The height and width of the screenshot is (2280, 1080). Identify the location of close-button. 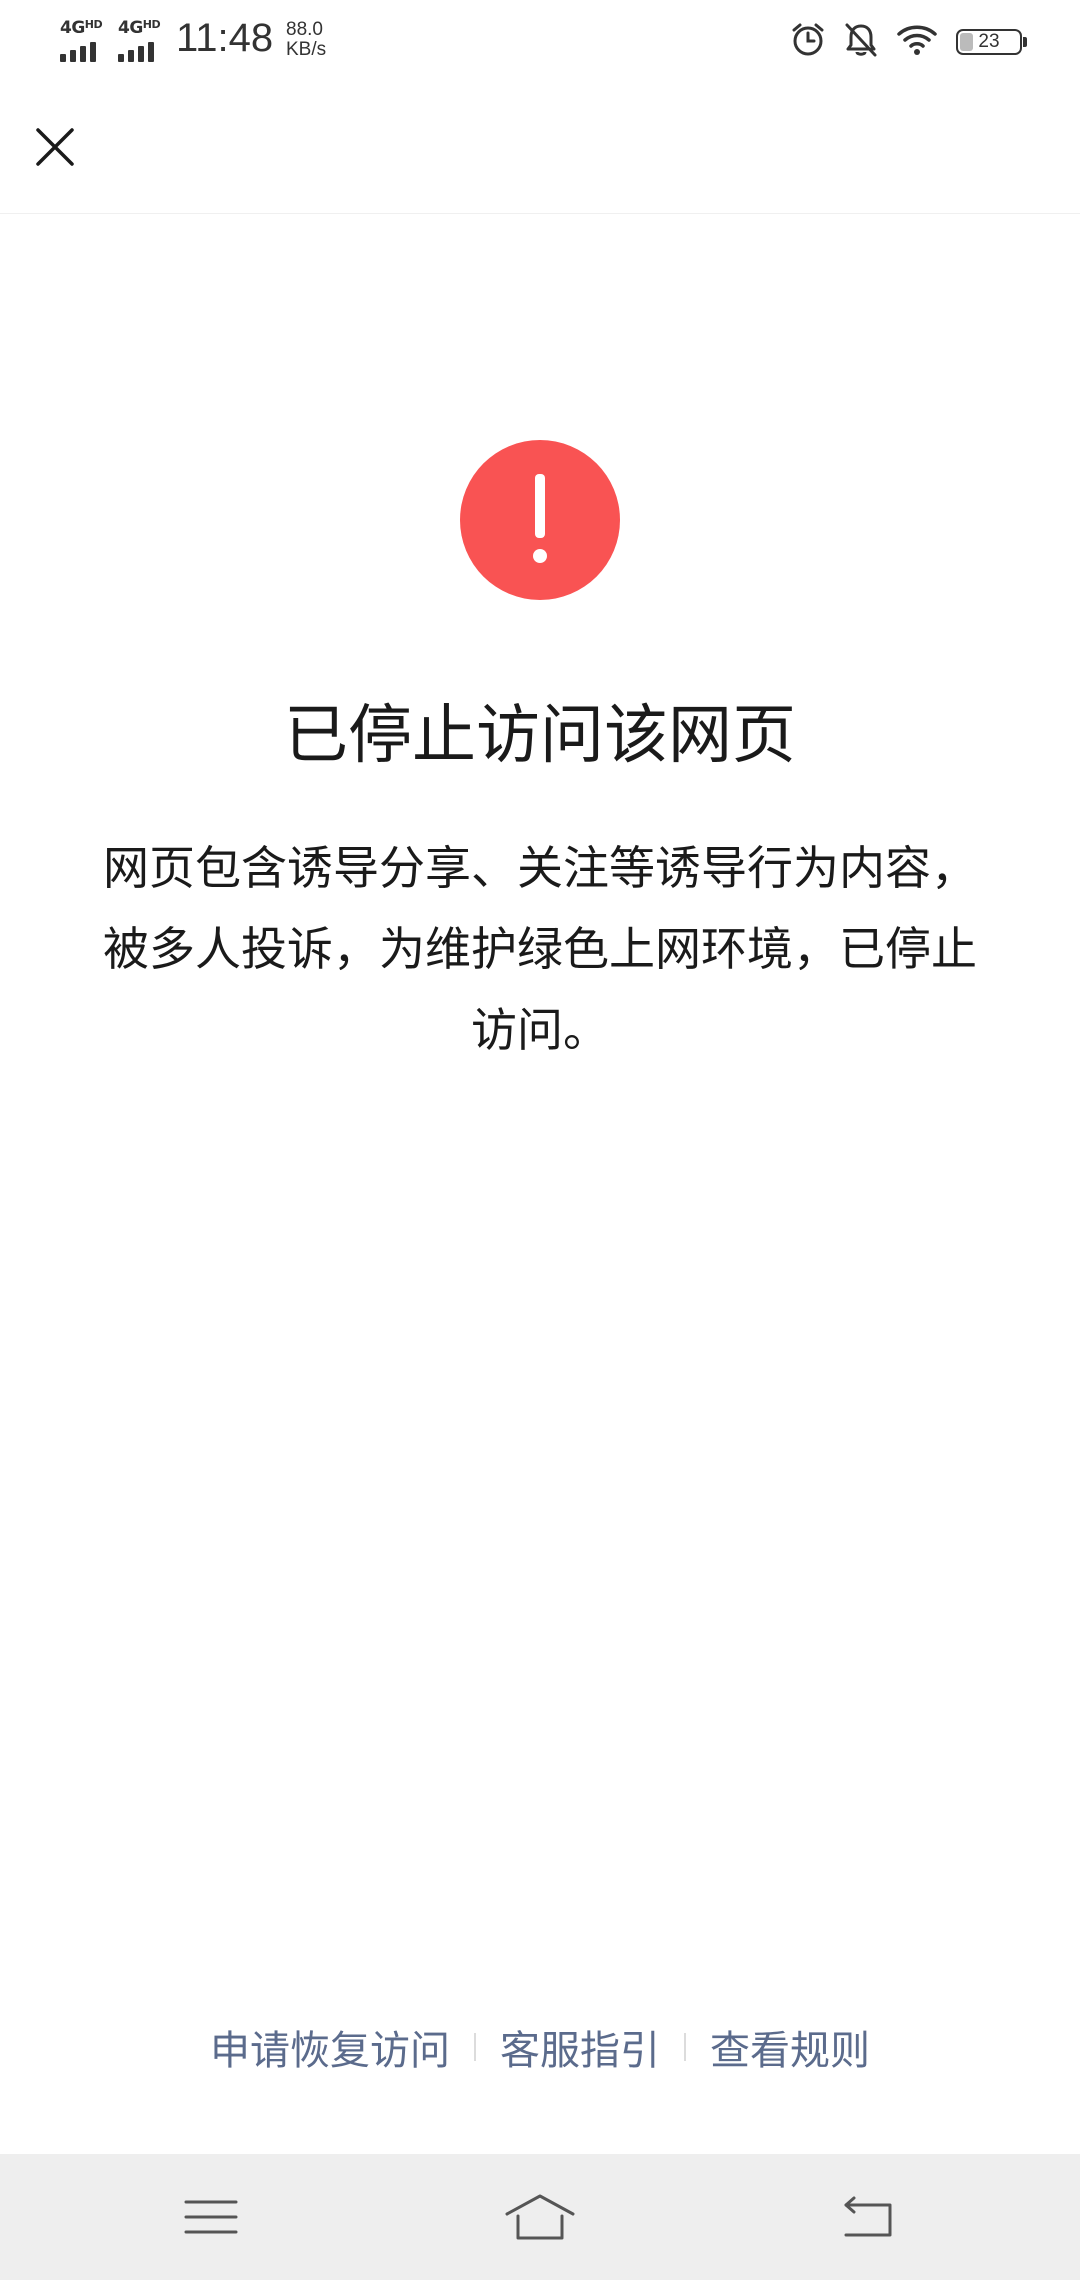
(55, 147).